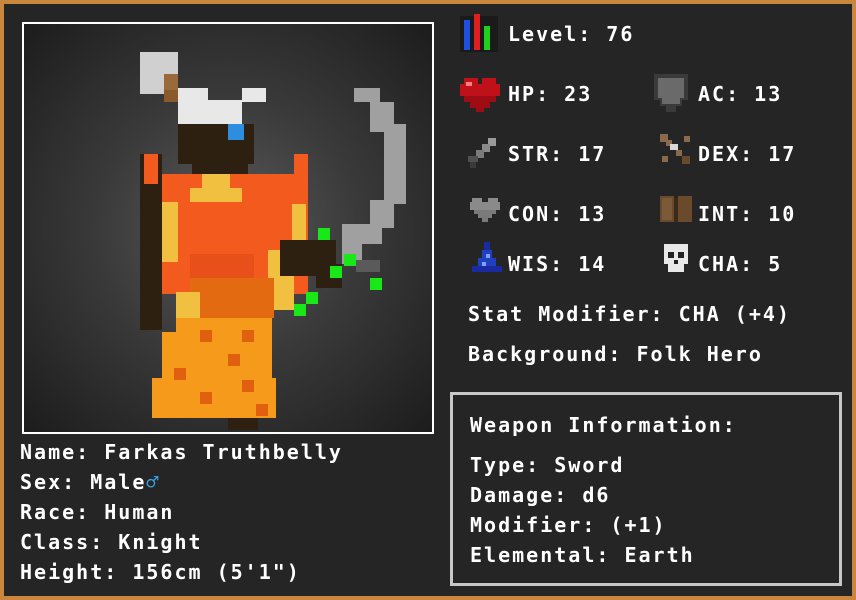 This screenshot has width=856, height=600. I want to click on race-row: Race: Human, so click(97, 512).